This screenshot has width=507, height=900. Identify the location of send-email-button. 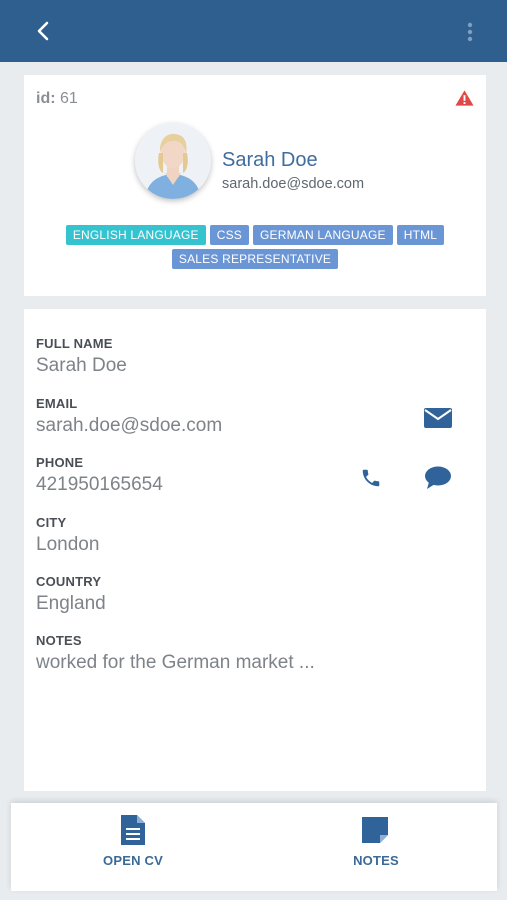
(438, 418).